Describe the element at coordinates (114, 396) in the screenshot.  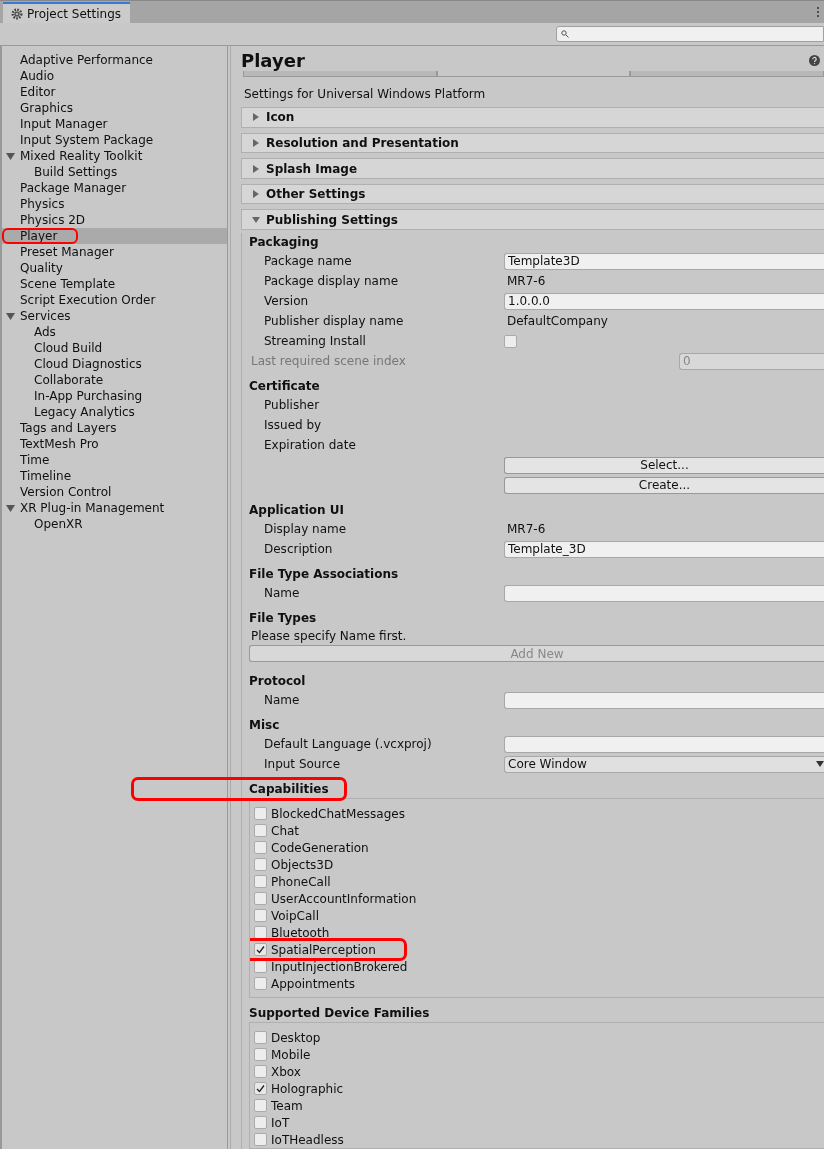
I see `settings-category: In-App Purchasing` at that location.